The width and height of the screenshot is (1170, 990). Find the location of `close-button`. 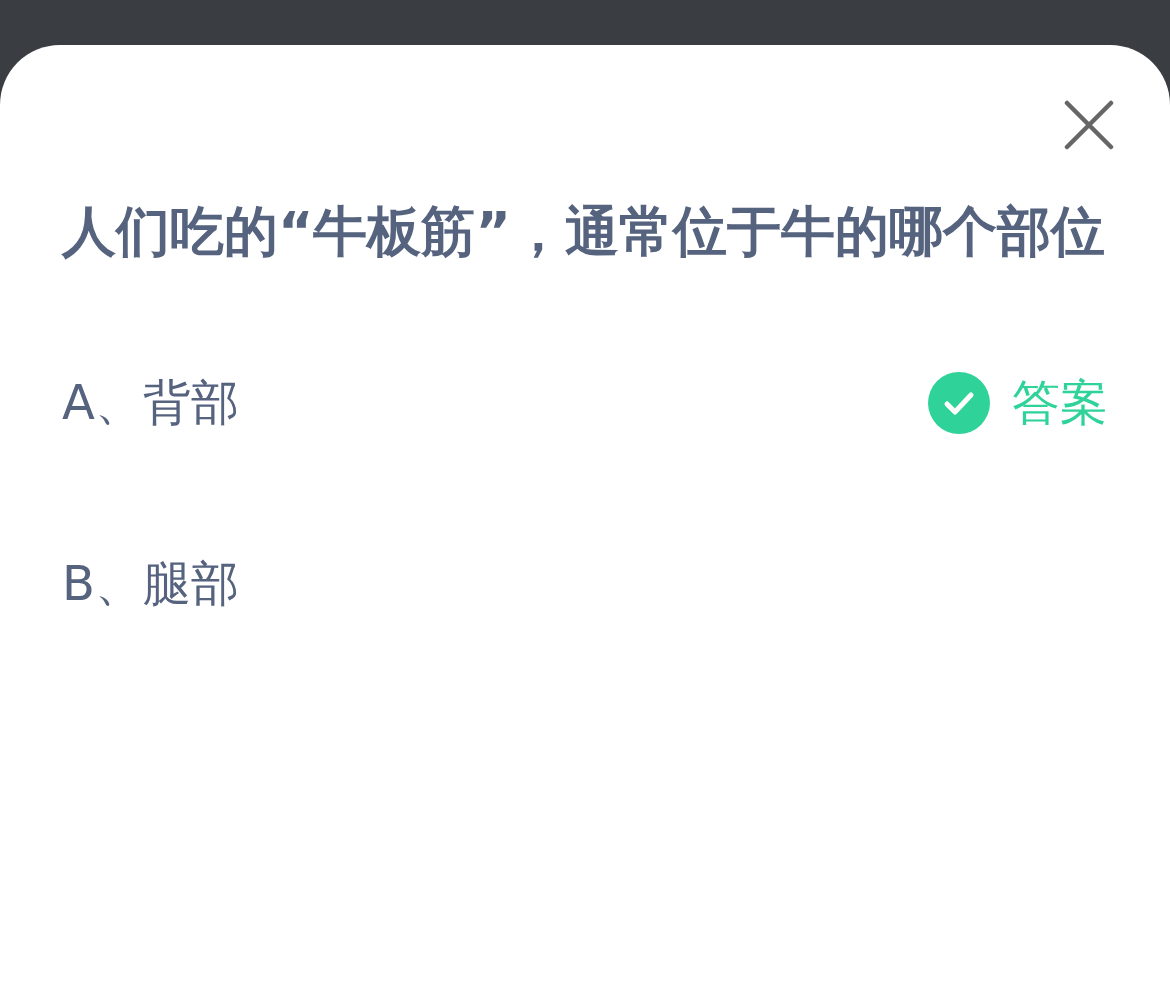

close-button is located at coordinates (1089, 125).